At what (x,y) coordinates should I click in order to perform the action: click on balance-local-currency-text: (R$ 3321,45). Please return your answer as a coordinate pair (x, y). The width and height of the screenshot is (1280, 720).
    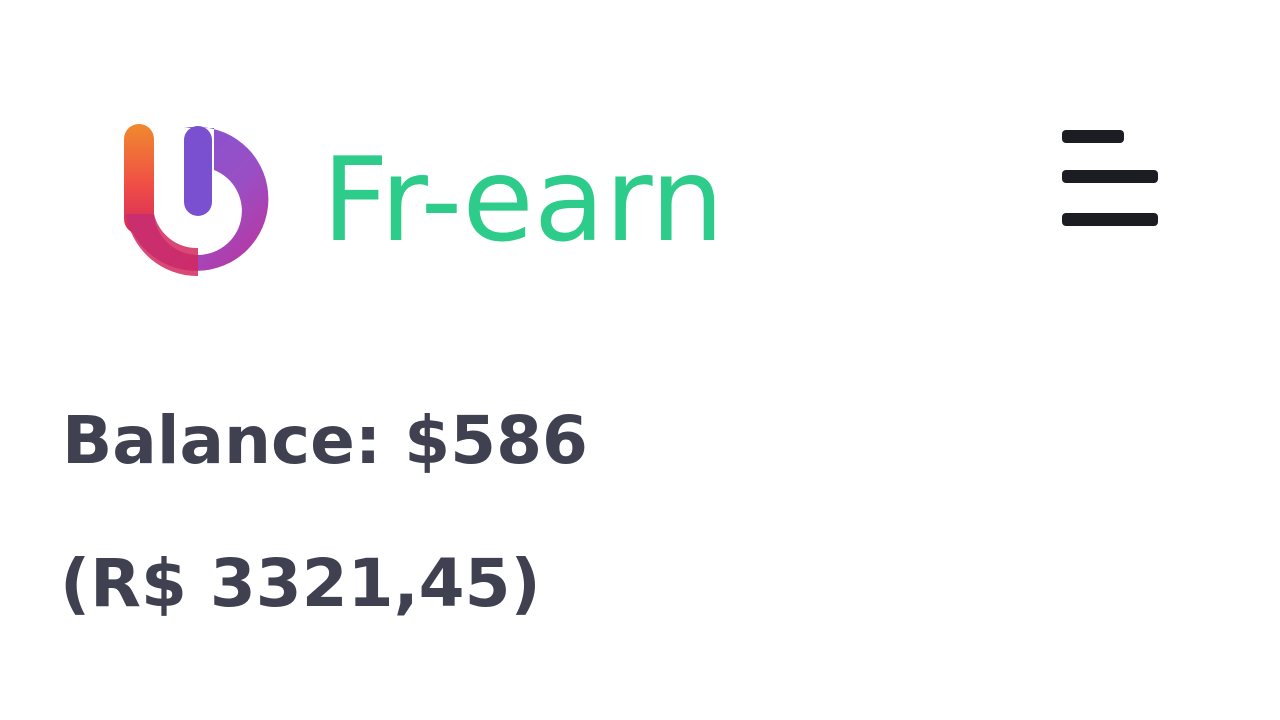
    Looking at the image, I should click on (300, 583).